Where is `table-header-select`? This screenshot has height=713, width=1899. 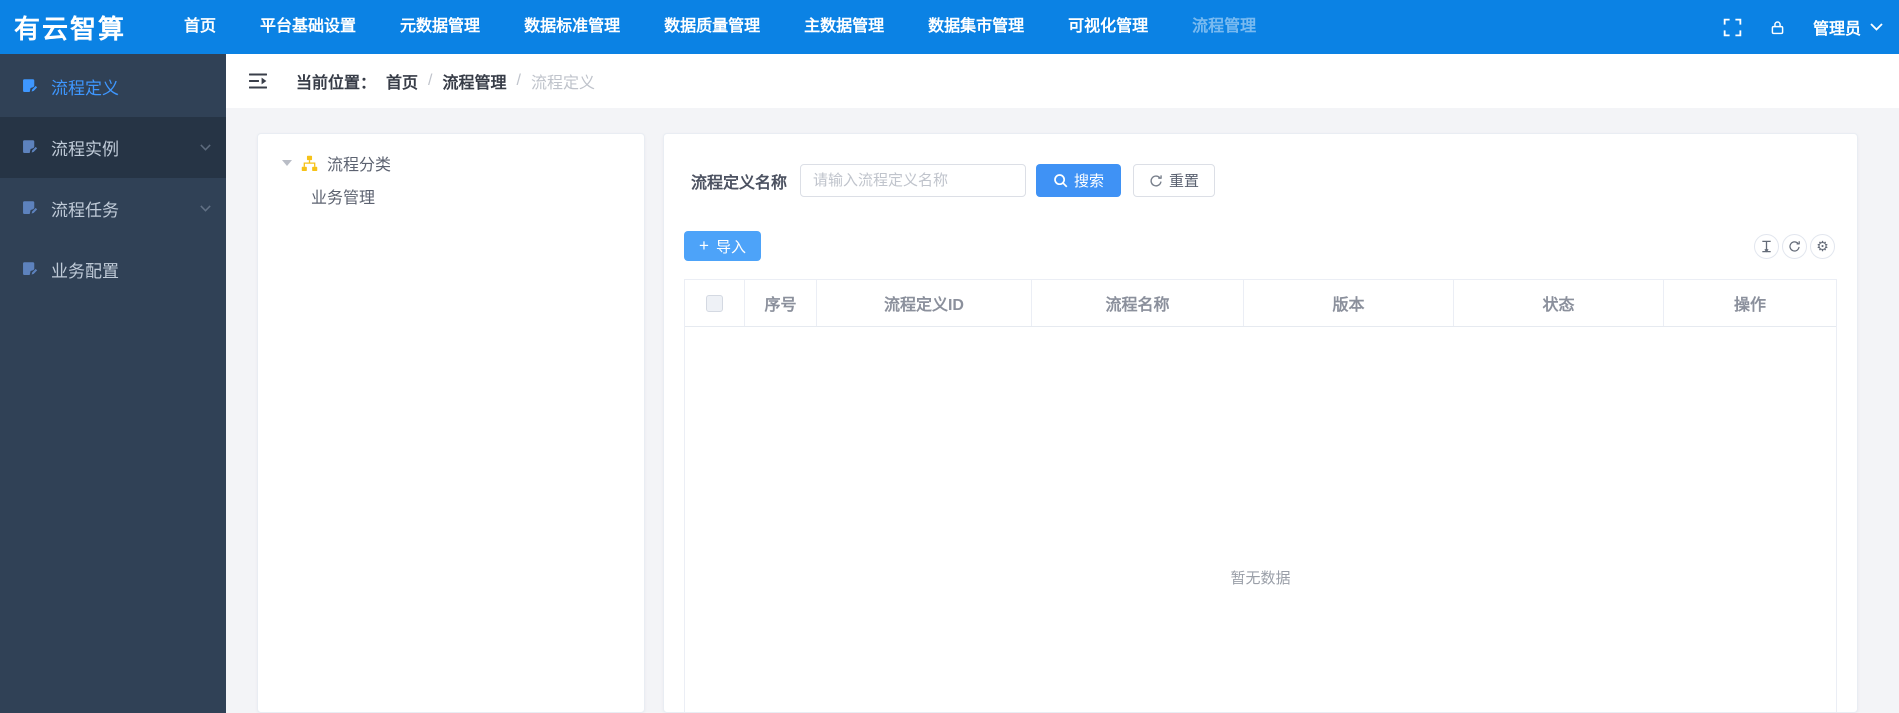 table-header-select is located at coordinates (715, 303).